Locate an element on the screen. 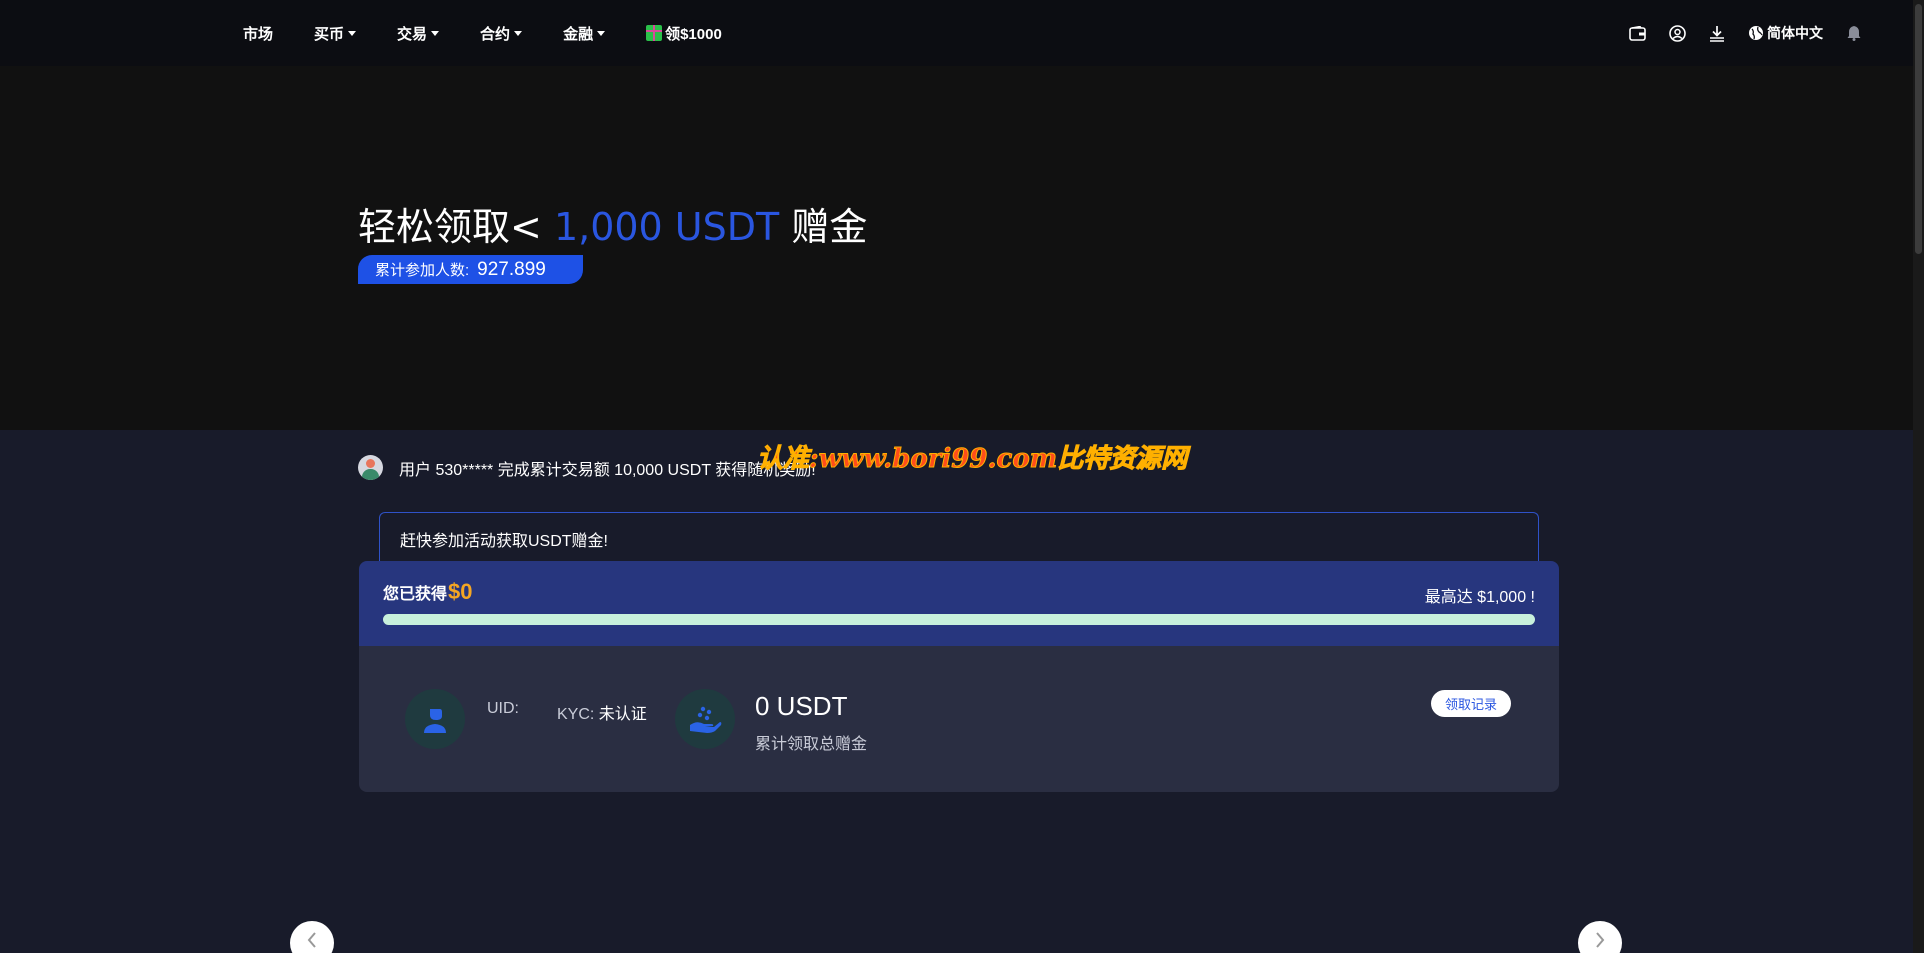 This screenshot has width=1924, height=953. participants-badge: 累计参加人数: 927.899 is located at coordinates (470, 269).